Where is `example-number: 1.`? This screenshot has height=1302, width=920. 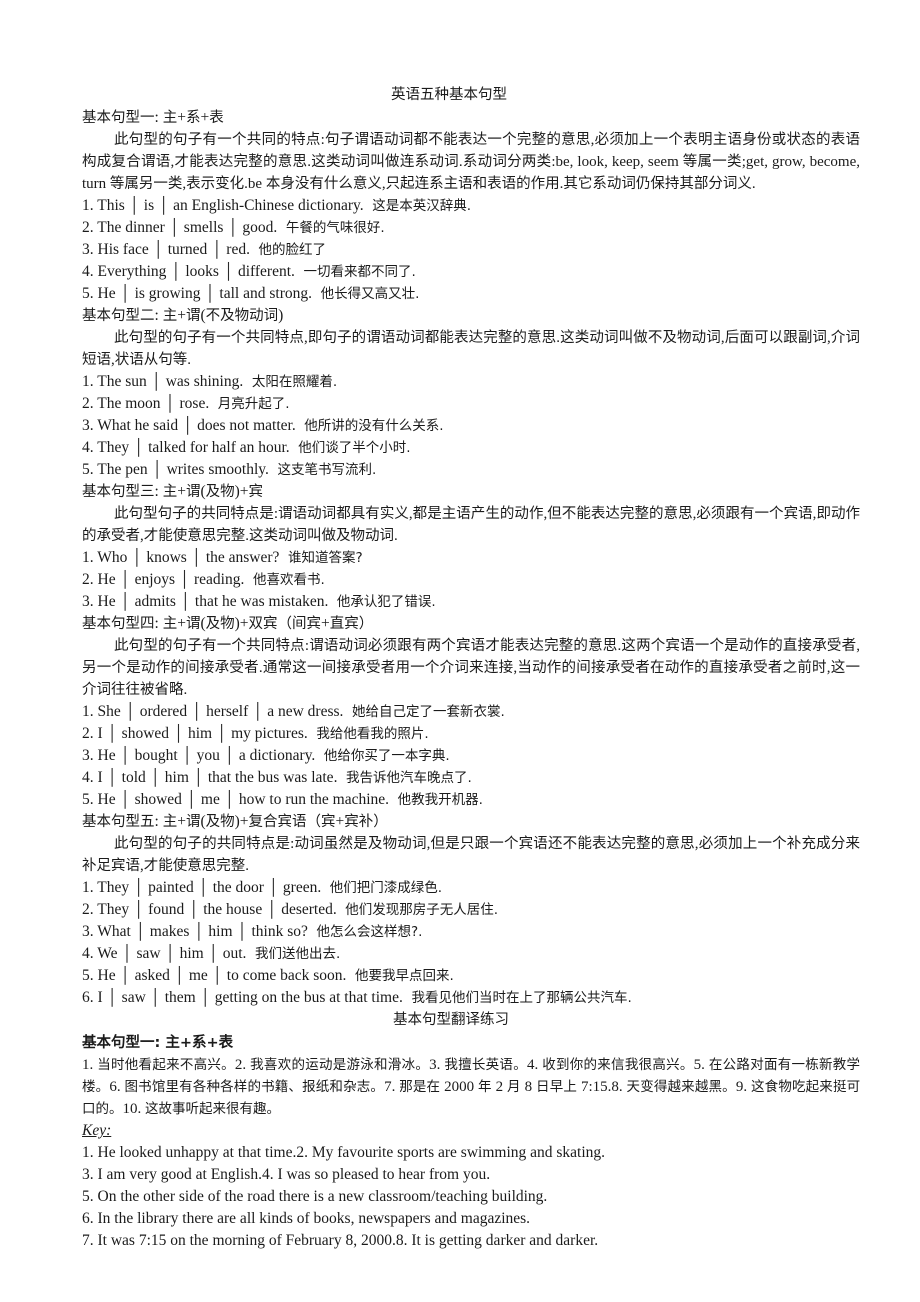 example-number: 1. is located at coordinates (90, 557).